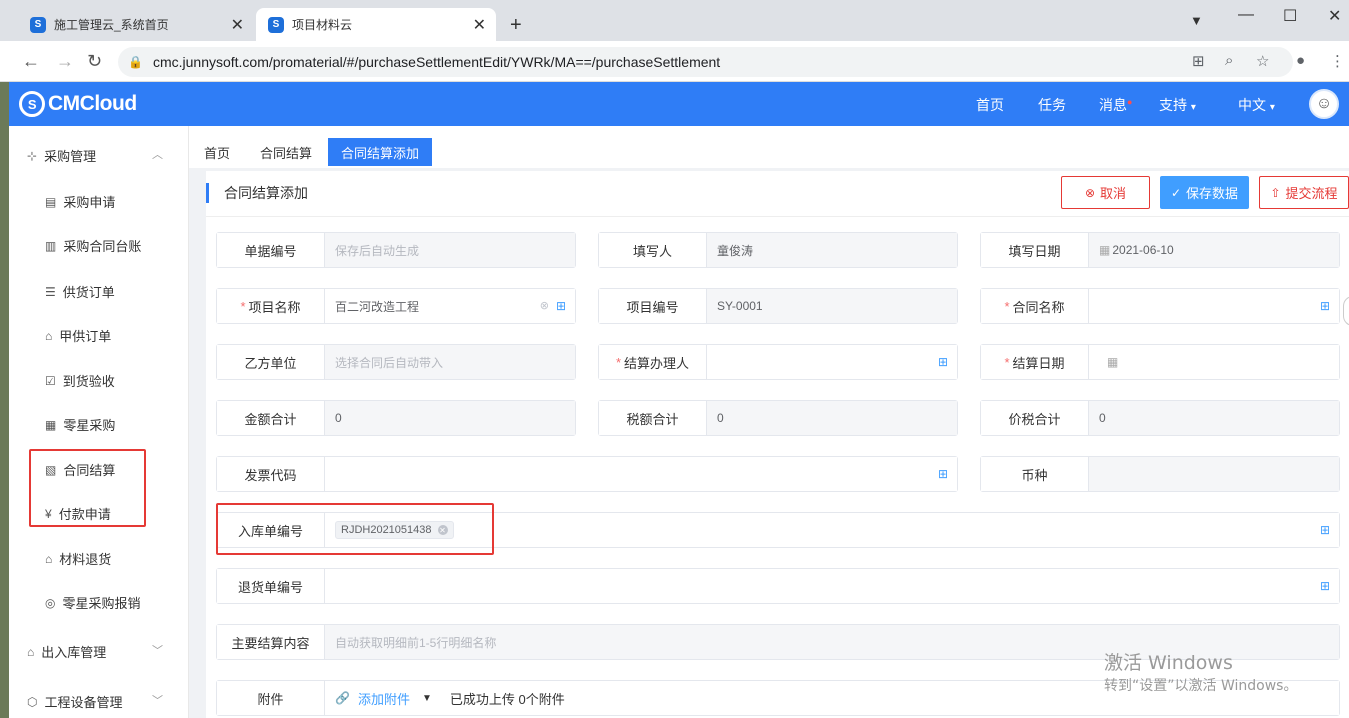  Describe the element at coordinates (450, 418) in the screenshot. I see `amount-total-value: 0` at that location.